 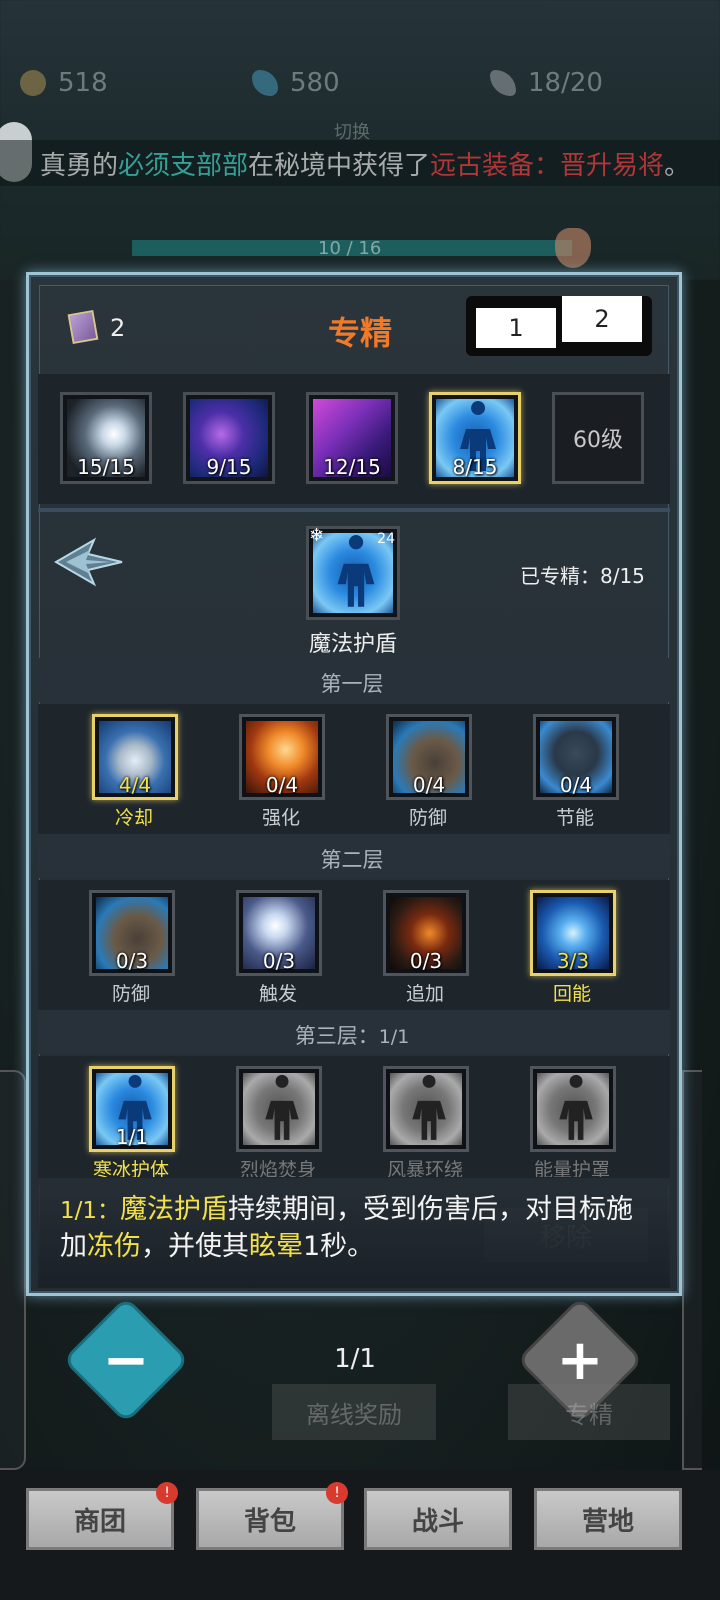 What do you see at coordinates (135, 757) in the screenshot?
I see `talent-cooldown: 4/4` at bounding box center [135, 757].